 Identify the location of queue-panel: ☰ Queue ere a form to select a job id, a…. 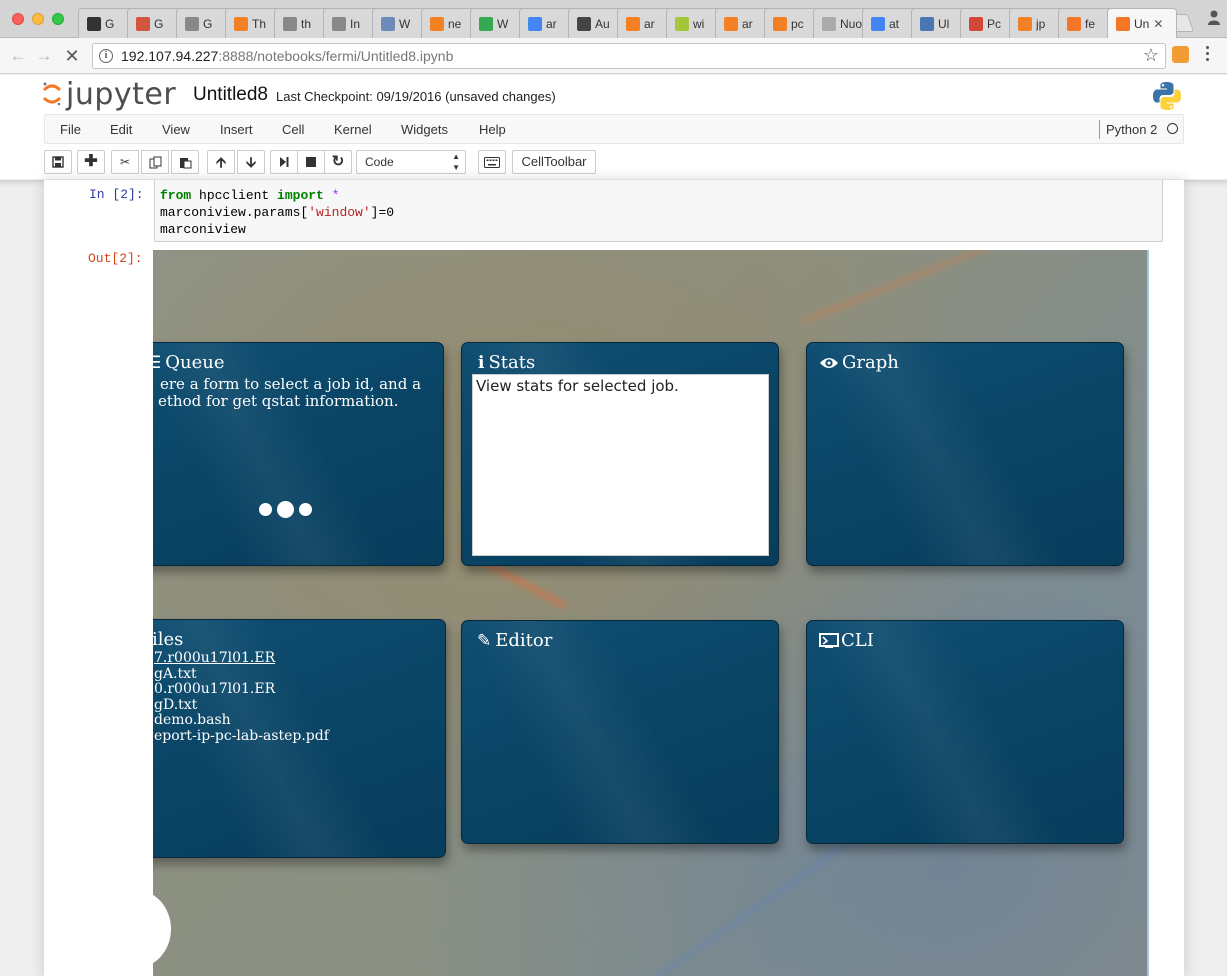
(298, 454).